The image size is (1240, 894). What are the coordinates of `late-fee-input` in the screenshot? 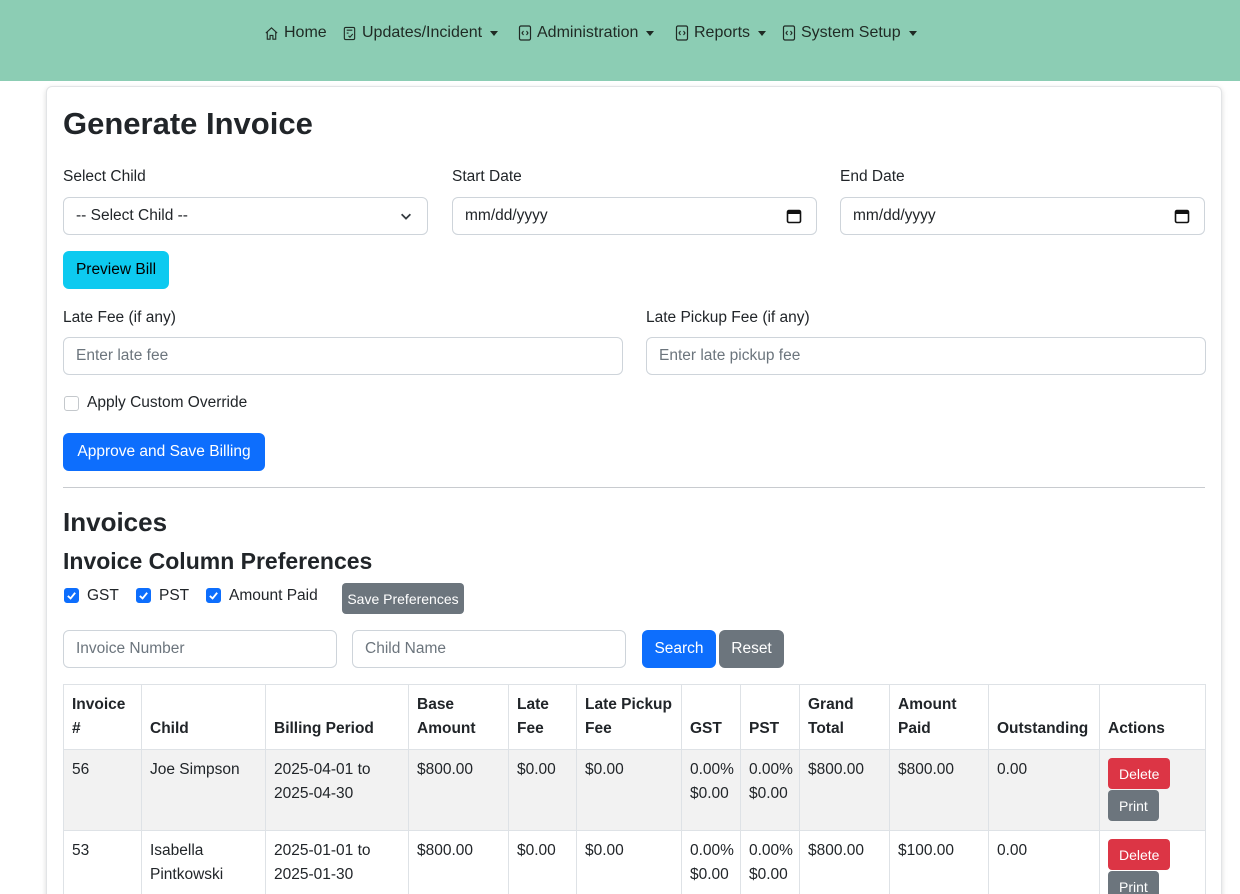 It's located at (343, 356).